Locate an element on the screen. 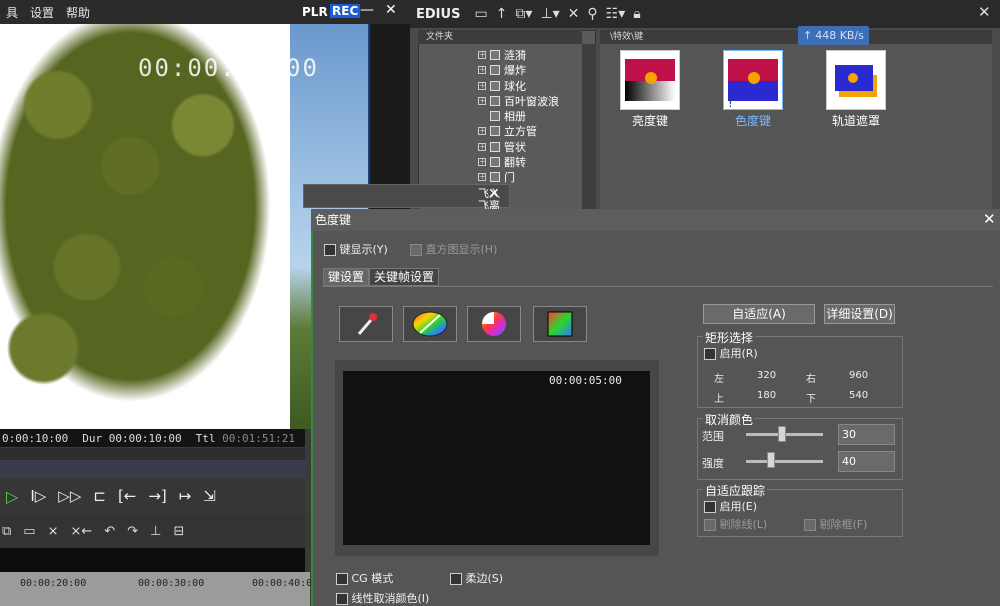 Image resolution: width=1000 pixels, height=606 pixels. tree-item: 相册 is located at coordinates (508, 115).